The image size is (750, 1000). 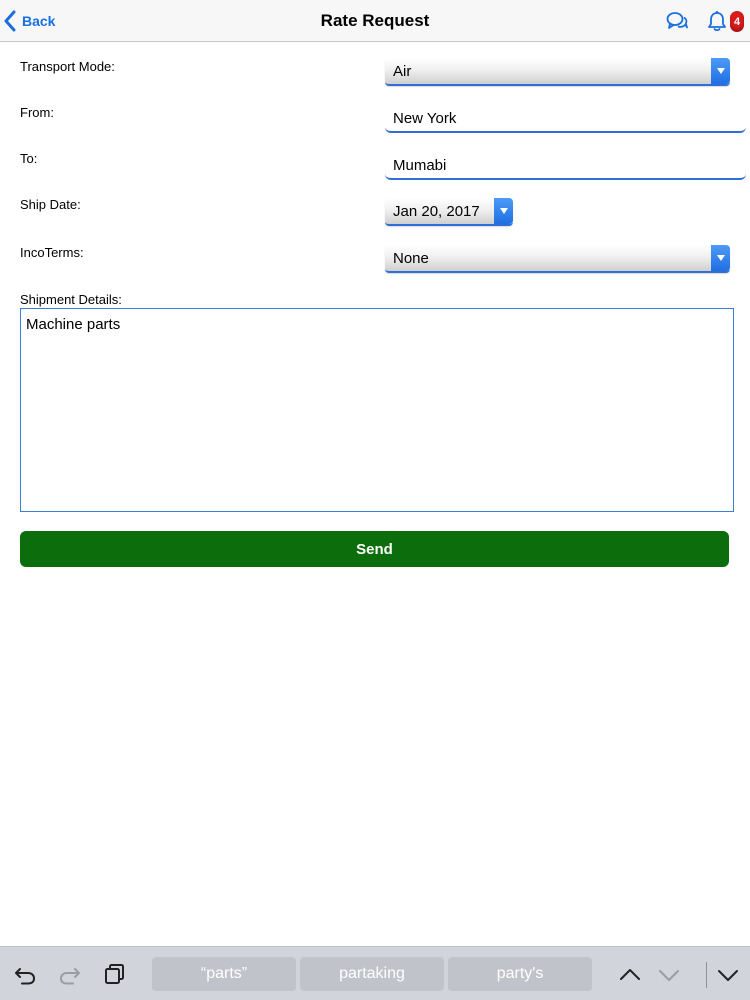 I want to click on keyboard-bar-divider, so click(x=706, y=975).